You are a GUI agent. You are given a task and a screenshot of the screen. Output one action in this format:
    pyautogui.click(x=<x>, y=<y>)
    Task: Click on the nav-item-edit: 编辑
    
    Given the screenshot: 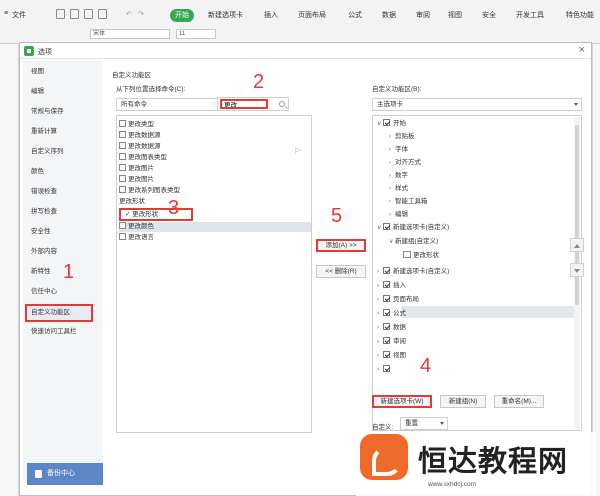 What is the action you would take?
    pyautogui.click(x=63, y=92)
    